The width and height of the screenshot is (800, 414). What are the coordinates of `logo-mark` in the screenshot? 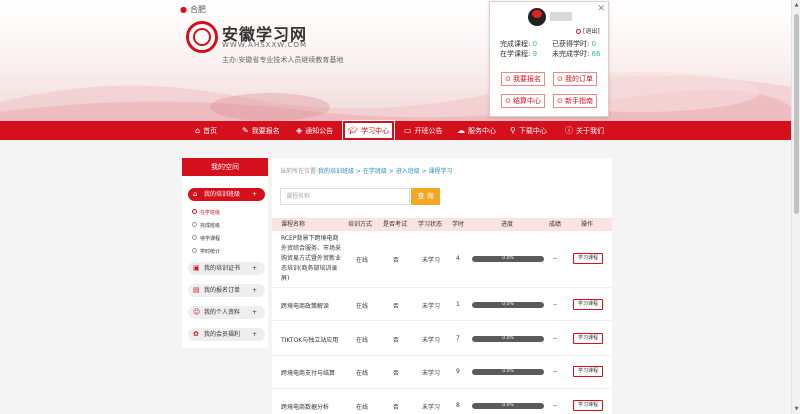 It's located at (202, 37).